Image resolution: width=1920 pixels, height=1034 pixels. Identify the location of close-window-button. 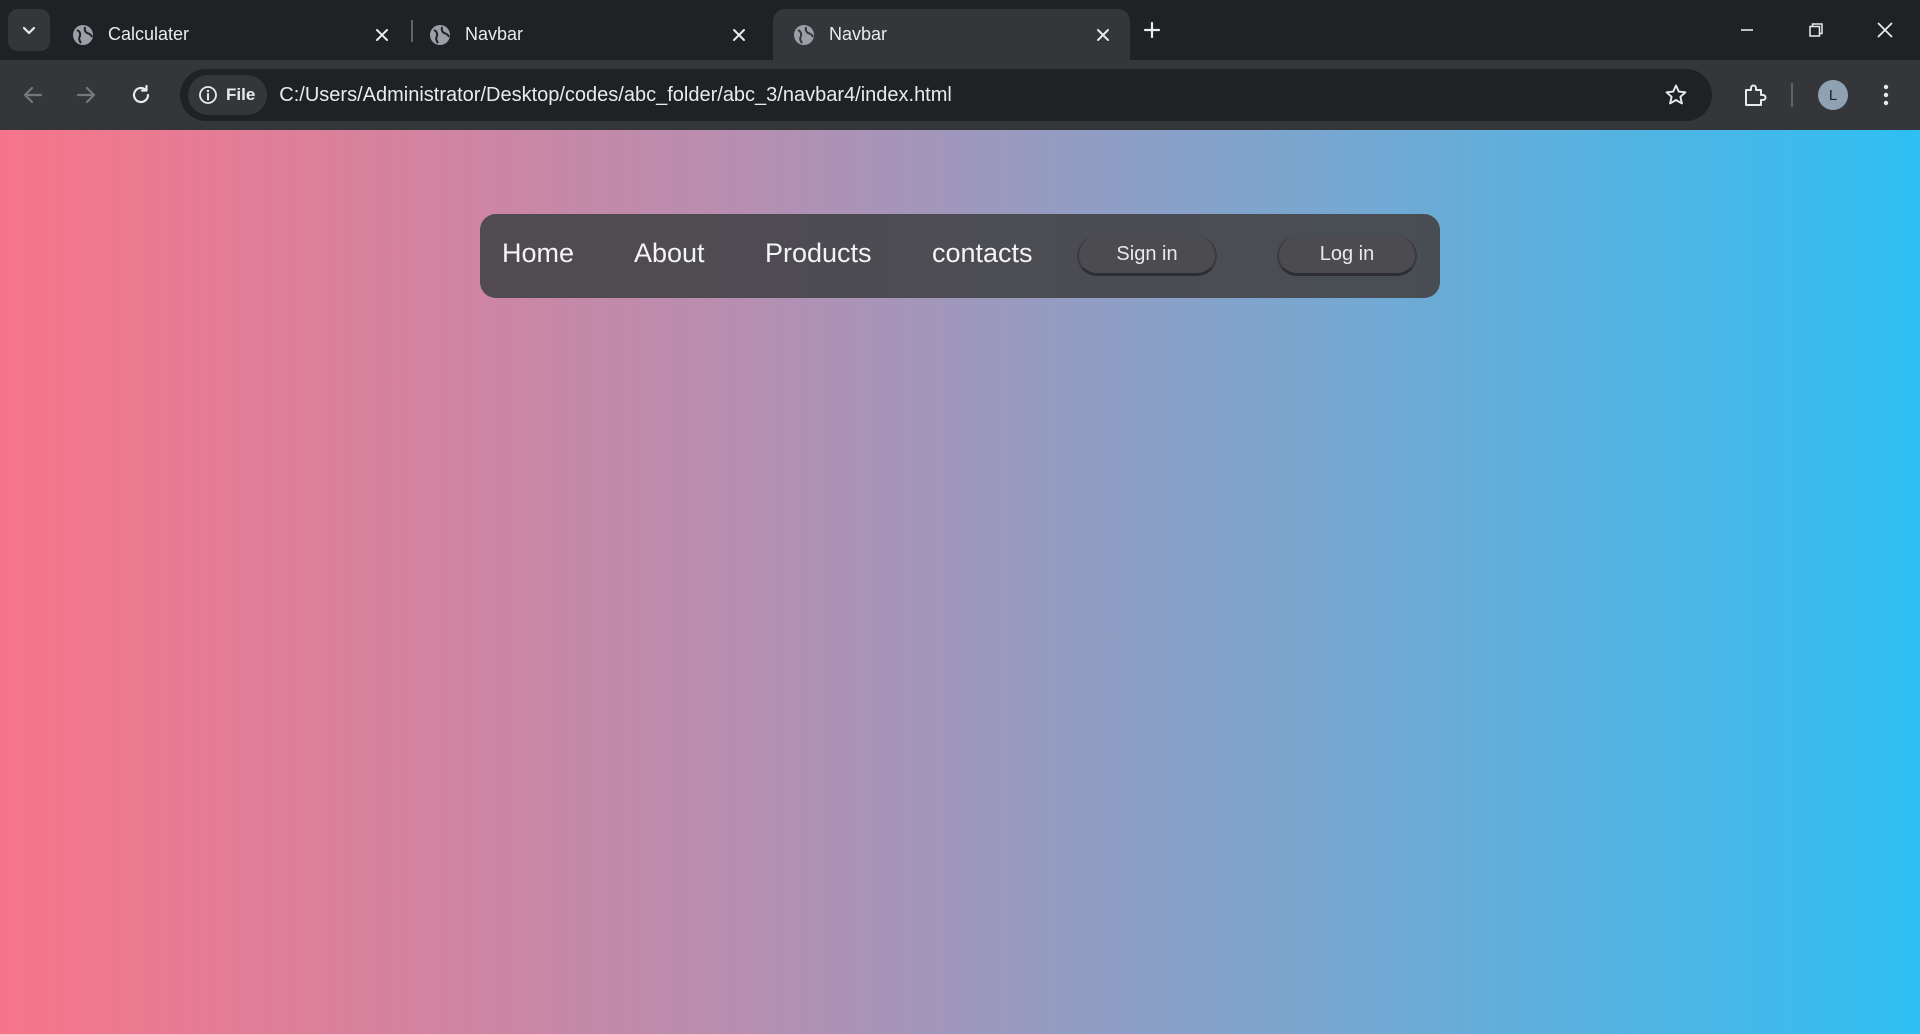
(1885, 30).